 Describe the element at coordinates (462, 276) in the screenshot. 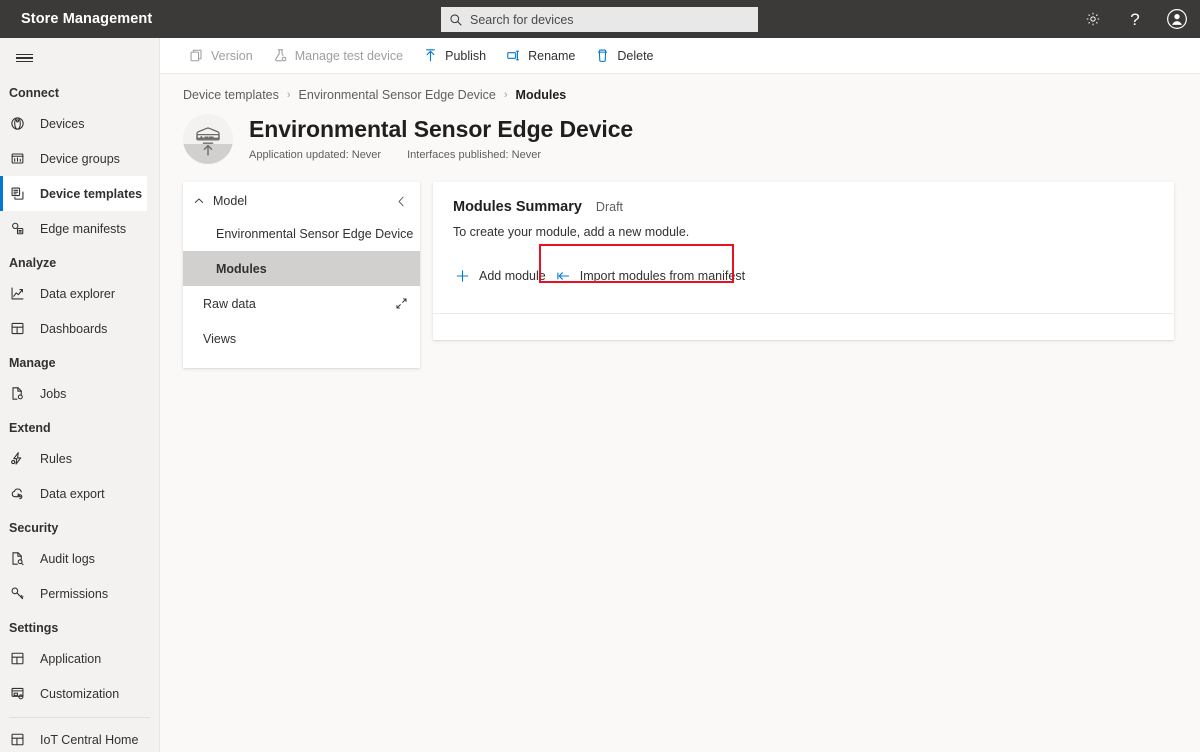

I see `plus-icon` at that location.